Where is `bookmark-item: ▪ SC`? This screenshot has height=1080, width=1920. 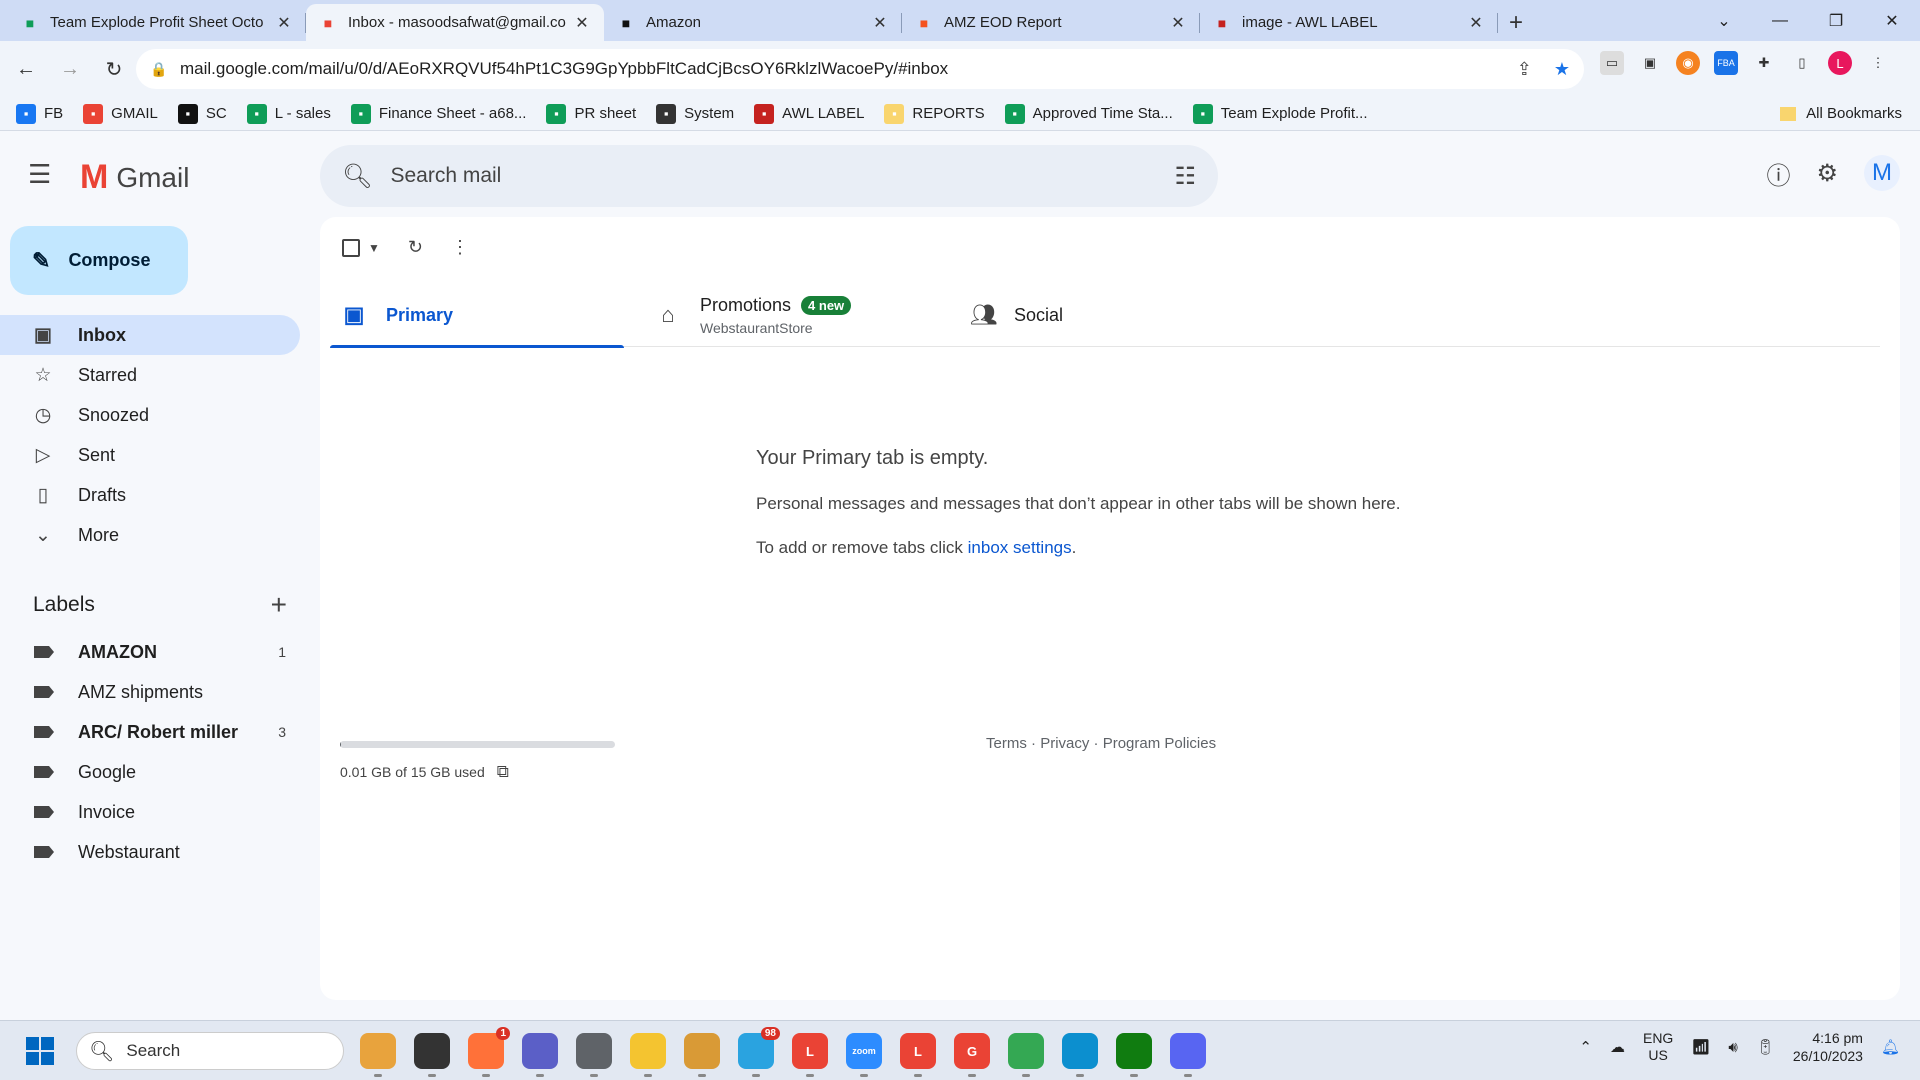
bookmark-item: ▪ SC is located at coordinates (202, 113).